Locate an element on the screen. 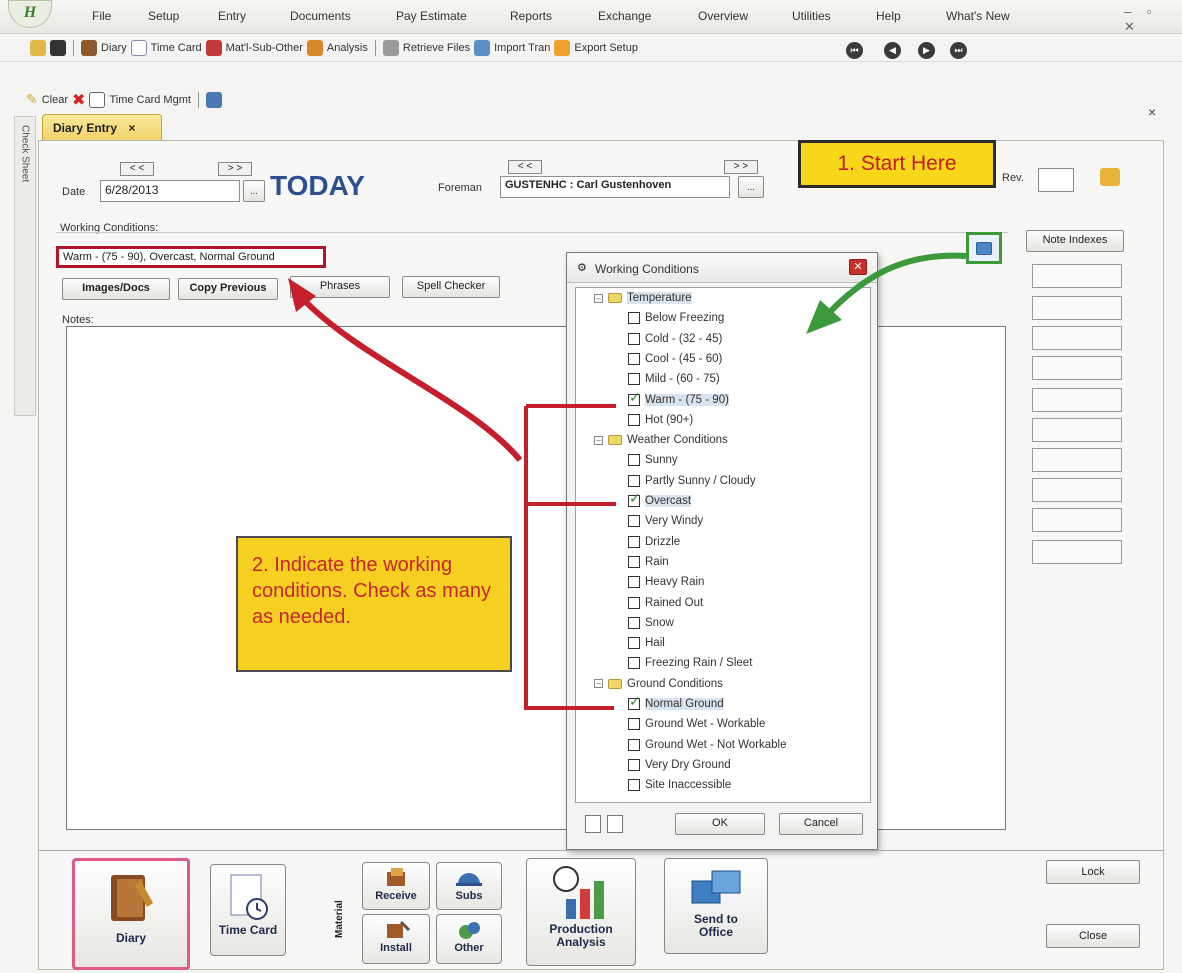  last-record-icon: ⏭ is located at coordinates (958, 50).